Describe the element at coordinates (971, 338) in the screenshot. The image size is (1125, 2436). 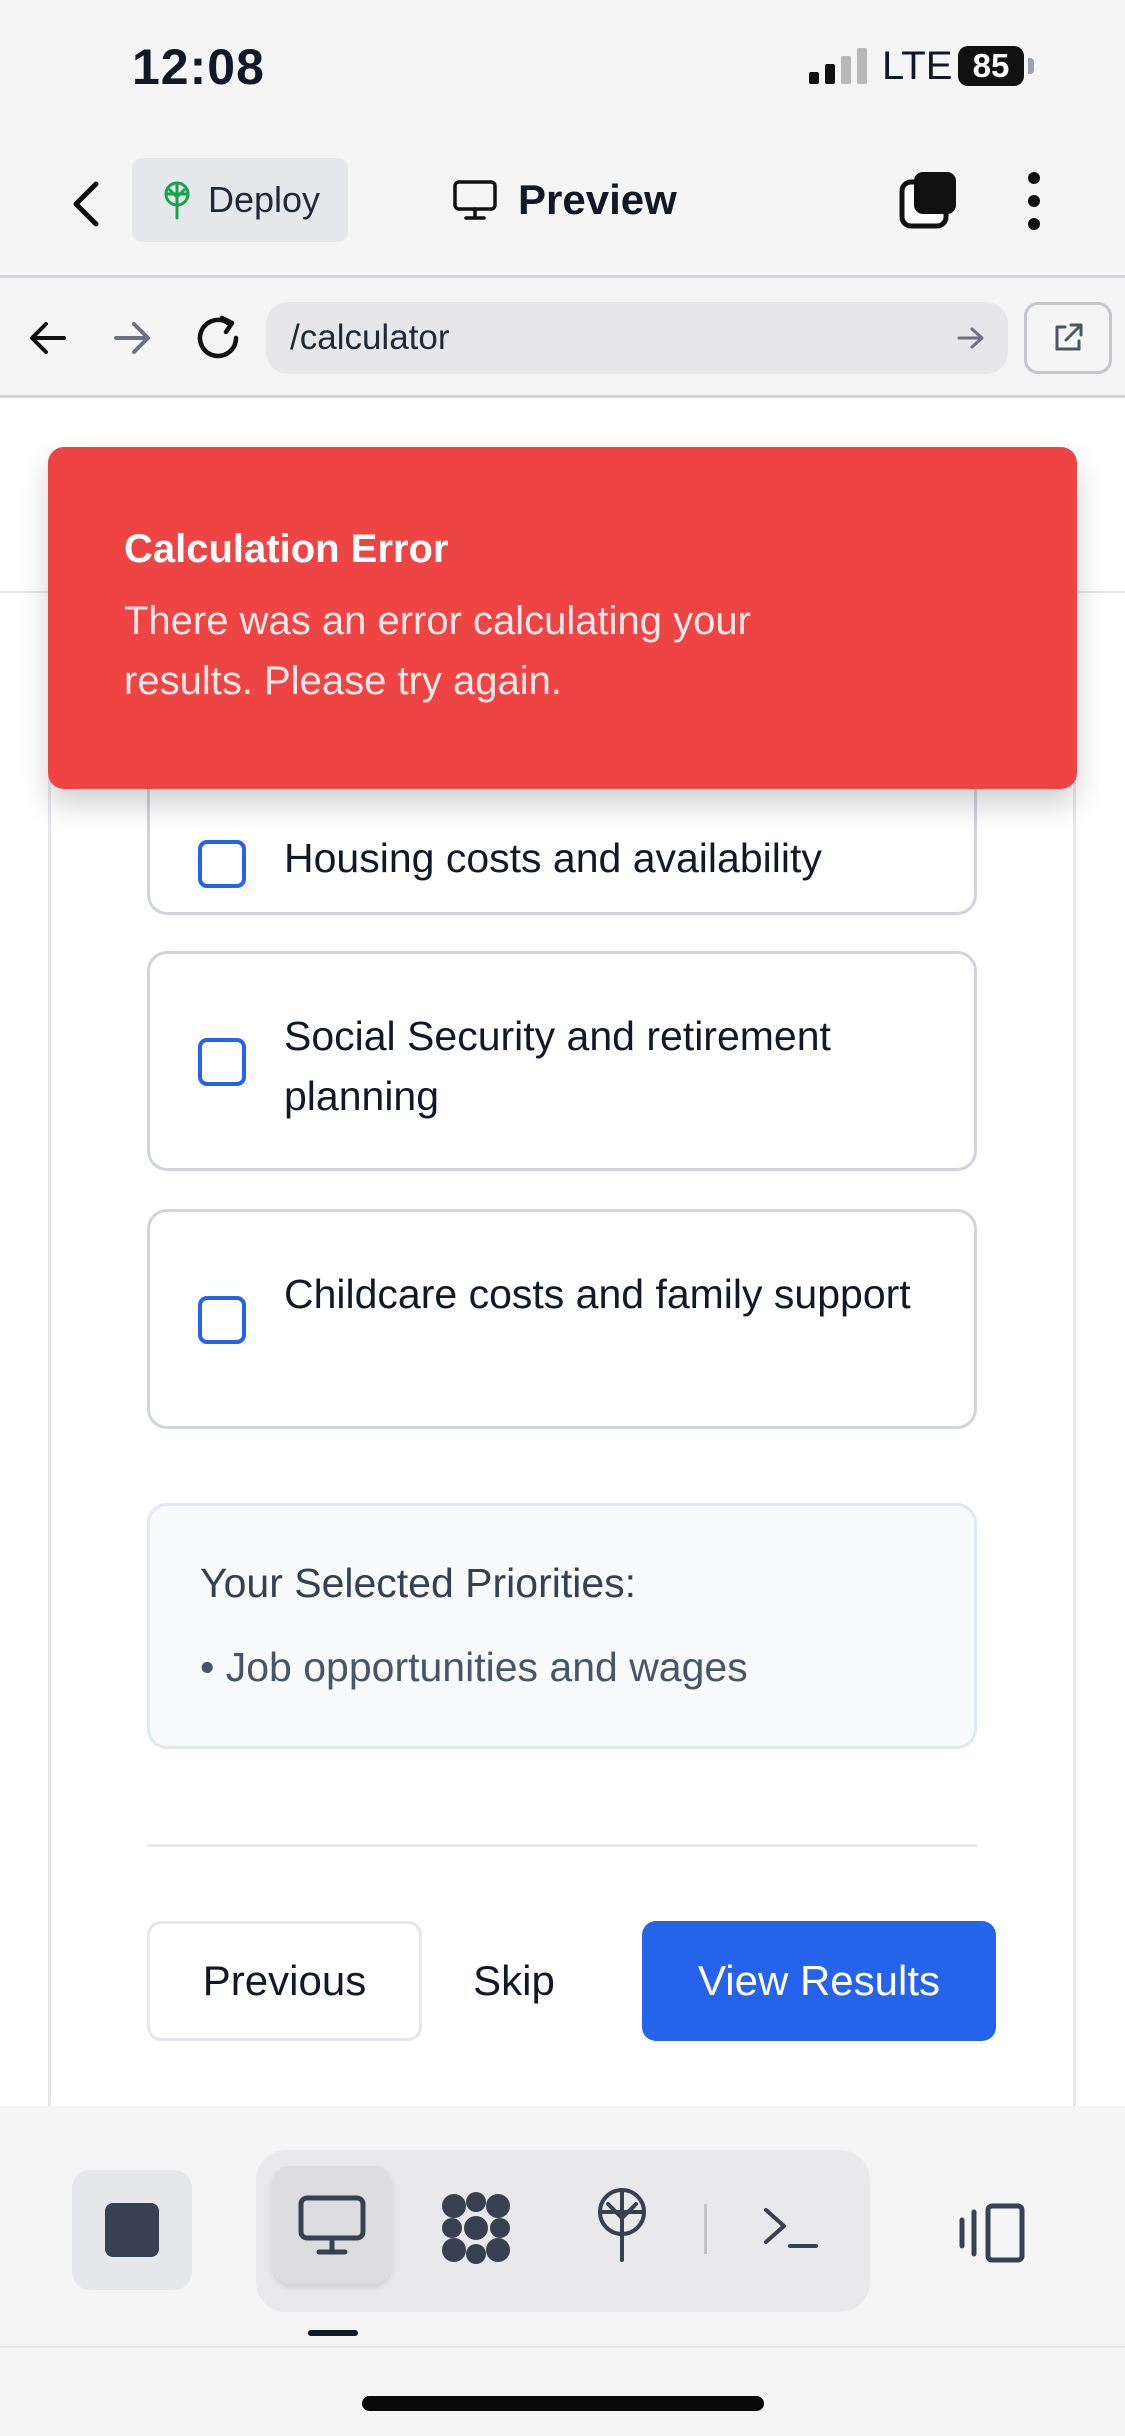
I see `go-arrow-icon` at that location.